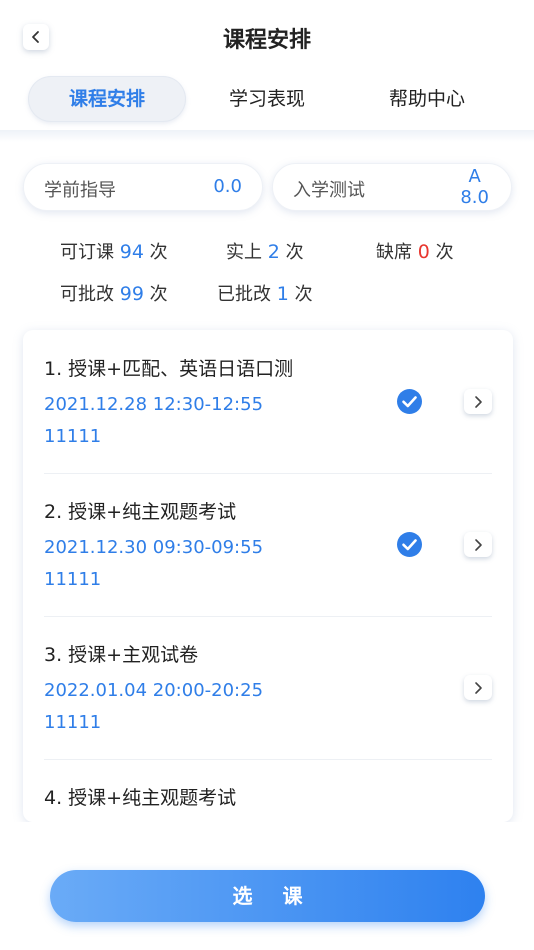  I want to click on pre-guide-value: 0.0, so click(227, 186).